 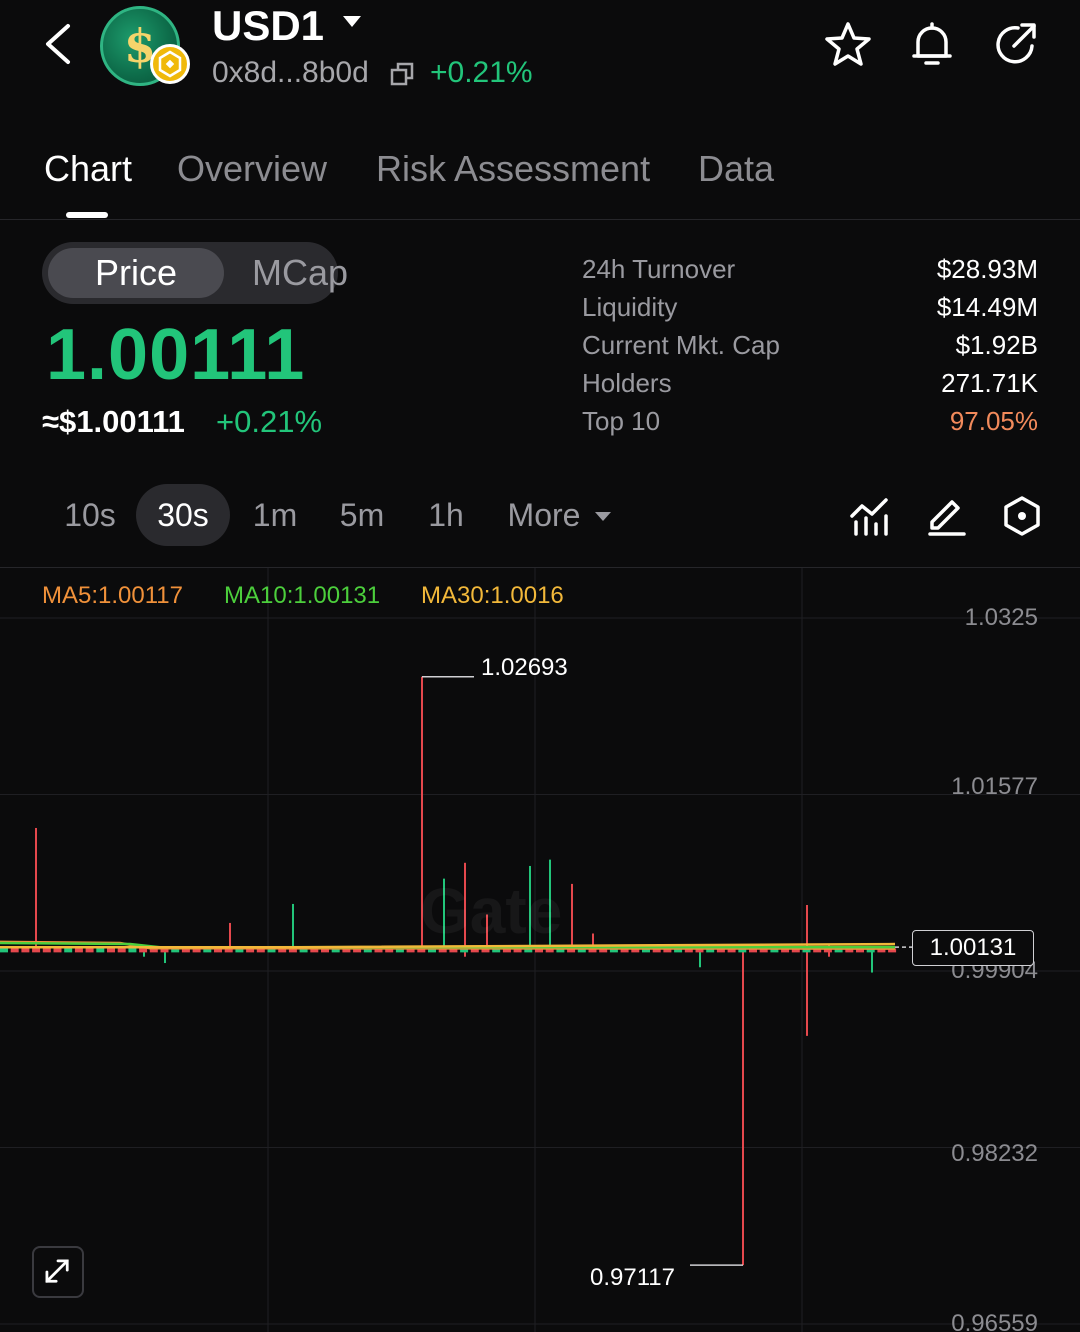 What do you see at coordinates (621, 421) in the screenshot?
I see `stat-label-top10: Top 10` at bounding box center [621, 421].